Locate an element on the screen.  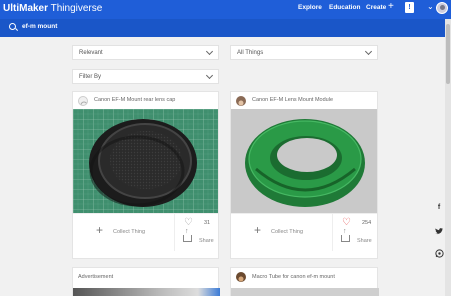
filter-by-label: Filter By is located at coordinates (90, 77).